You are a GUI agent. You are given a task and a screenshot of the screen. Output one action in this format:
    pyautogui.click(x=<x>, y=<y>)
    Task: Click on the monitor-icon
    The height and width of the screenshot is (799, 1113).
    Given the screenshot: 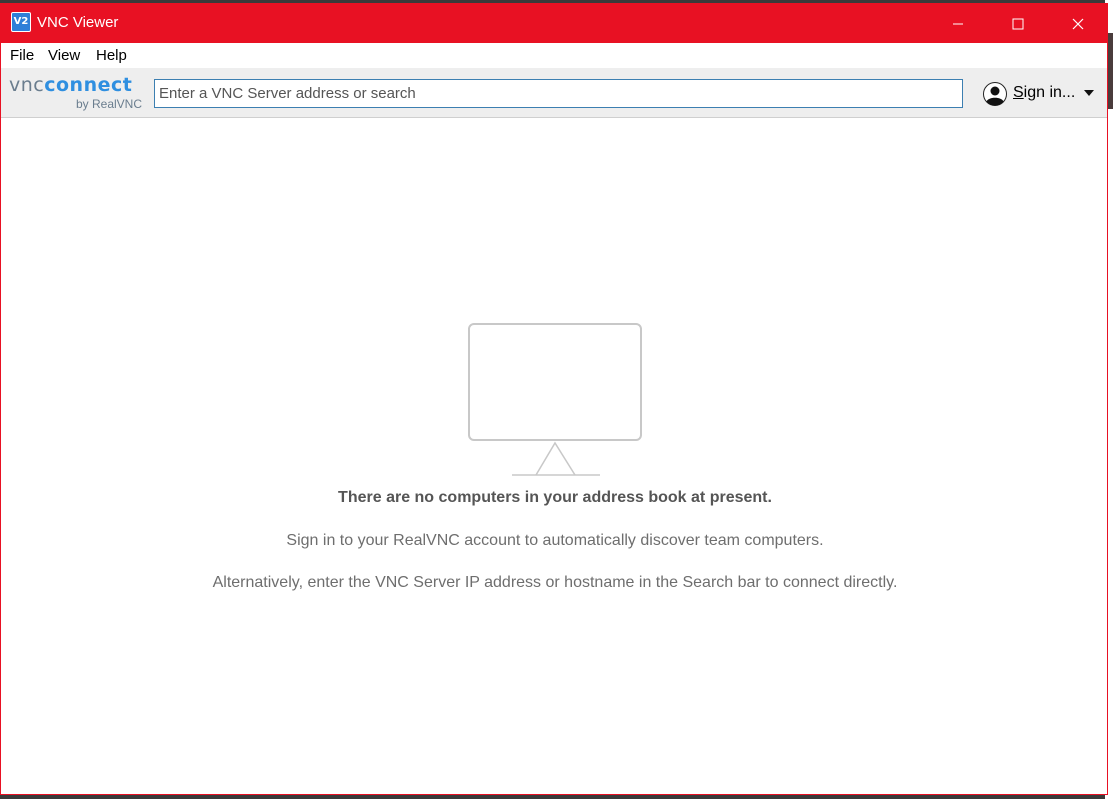 What is the action you would take?
    pyautogui.click(x=555, y=399)
    